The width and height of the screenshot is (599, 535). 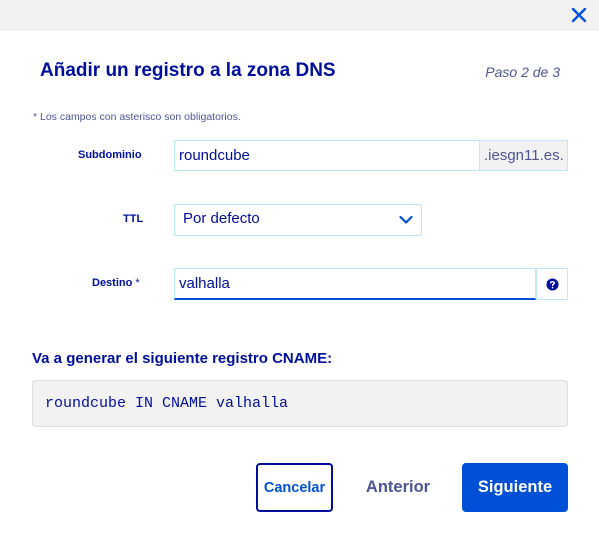 What do you see at coordinates (137, 283) in the screenshot?
I see `required-asterisk: *` at bounding box center [137, 283].